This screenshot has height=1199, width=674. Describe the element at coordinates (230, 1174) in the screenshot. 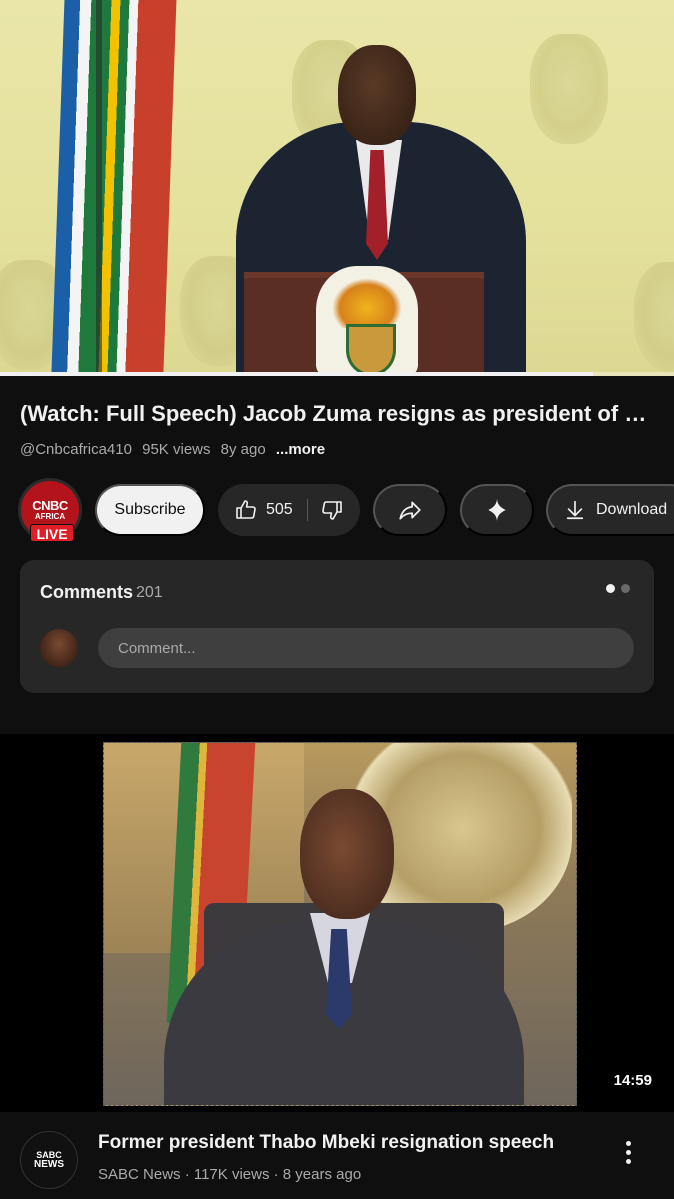

I see `recommended-meta: SABC News · 117K views · 8 years ago` at that location.